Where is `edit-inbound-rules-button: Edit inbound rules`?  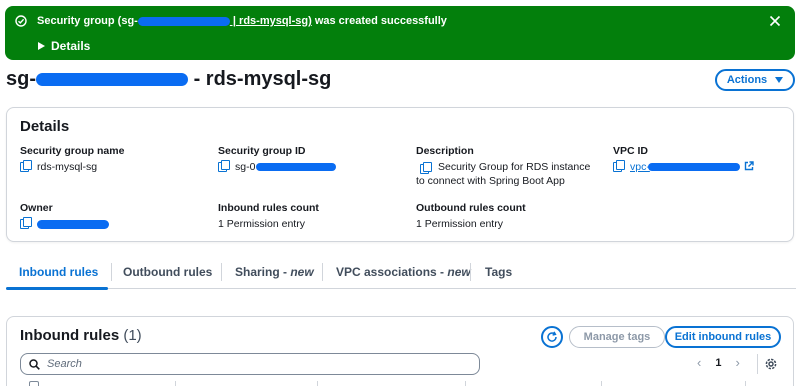 edit-inbound-rules-button: Edit inbound rules is located at coordinates (723, 337).